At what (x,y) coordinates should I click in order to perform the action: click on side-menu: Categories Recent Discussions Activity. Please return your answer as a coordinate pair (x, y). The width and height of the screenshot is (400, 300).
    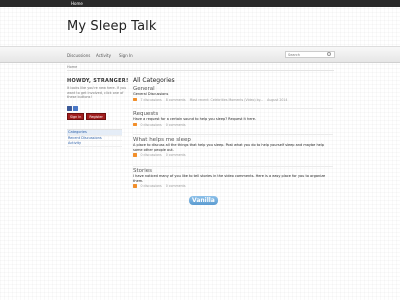
    Looking at the image, I should click on (94, 138).